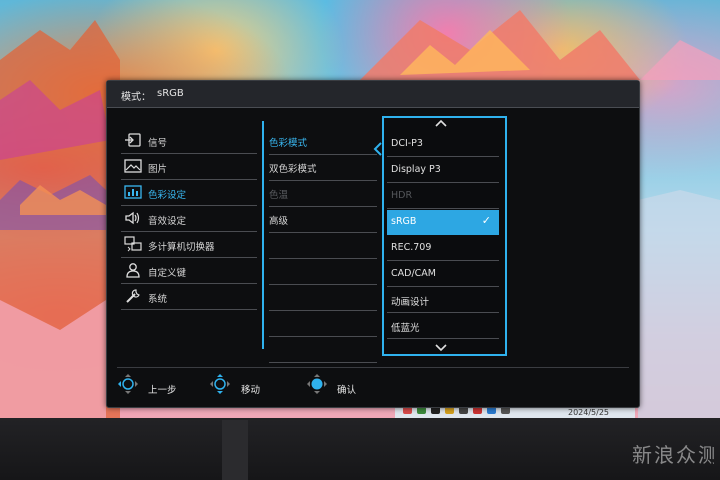 This screenshot has height=480, width=720. What do you see at coordinates (486, 220) in the screenshot?
I see `checkmark-icon: ✓` at bounding box center [486, 220].